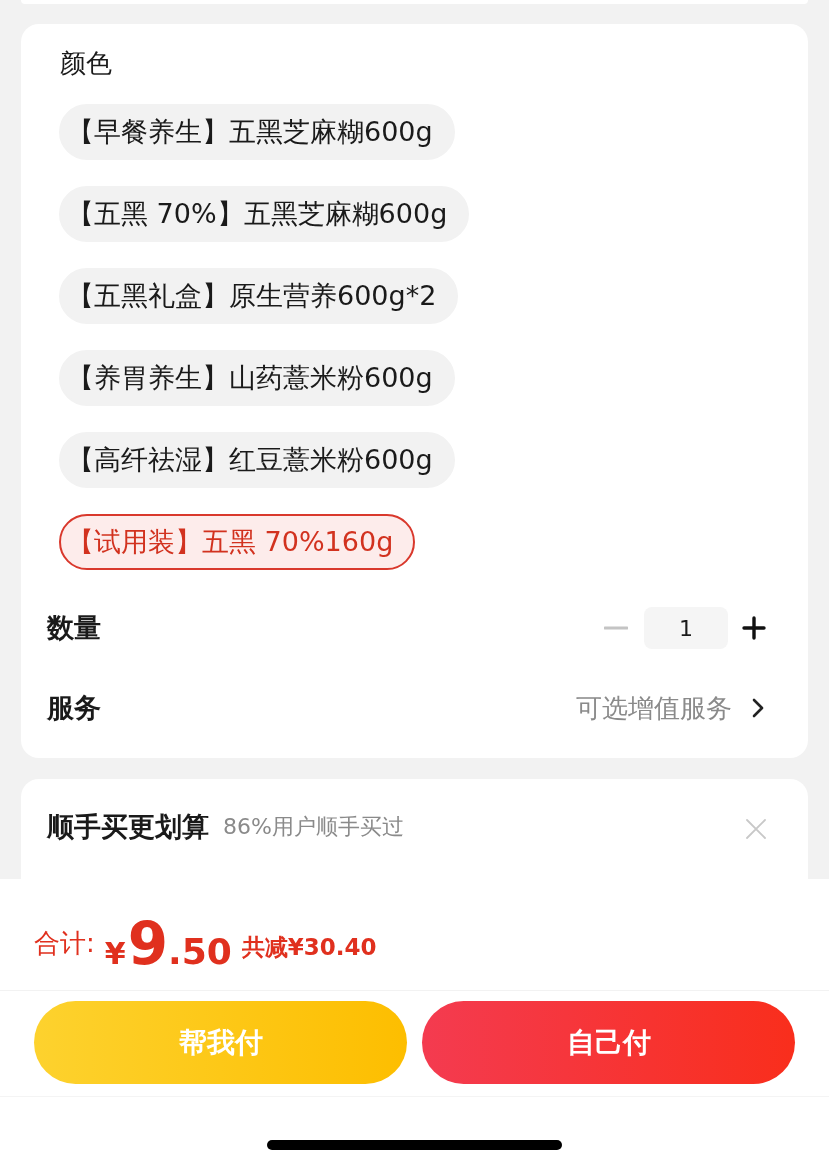  Describe the element at coordinates (313, 827) in the screenshot. I see `bundle-subtitle: 86%用户顺手买过` at that location.